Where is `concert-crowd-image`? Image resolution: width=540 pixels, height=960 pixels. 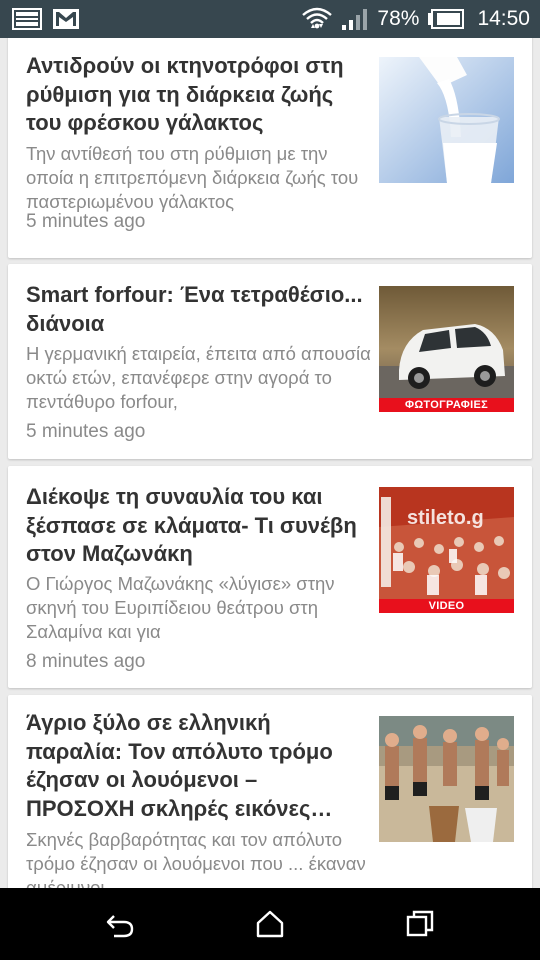
concert-crowd-image is located at coordinates (446, 550).